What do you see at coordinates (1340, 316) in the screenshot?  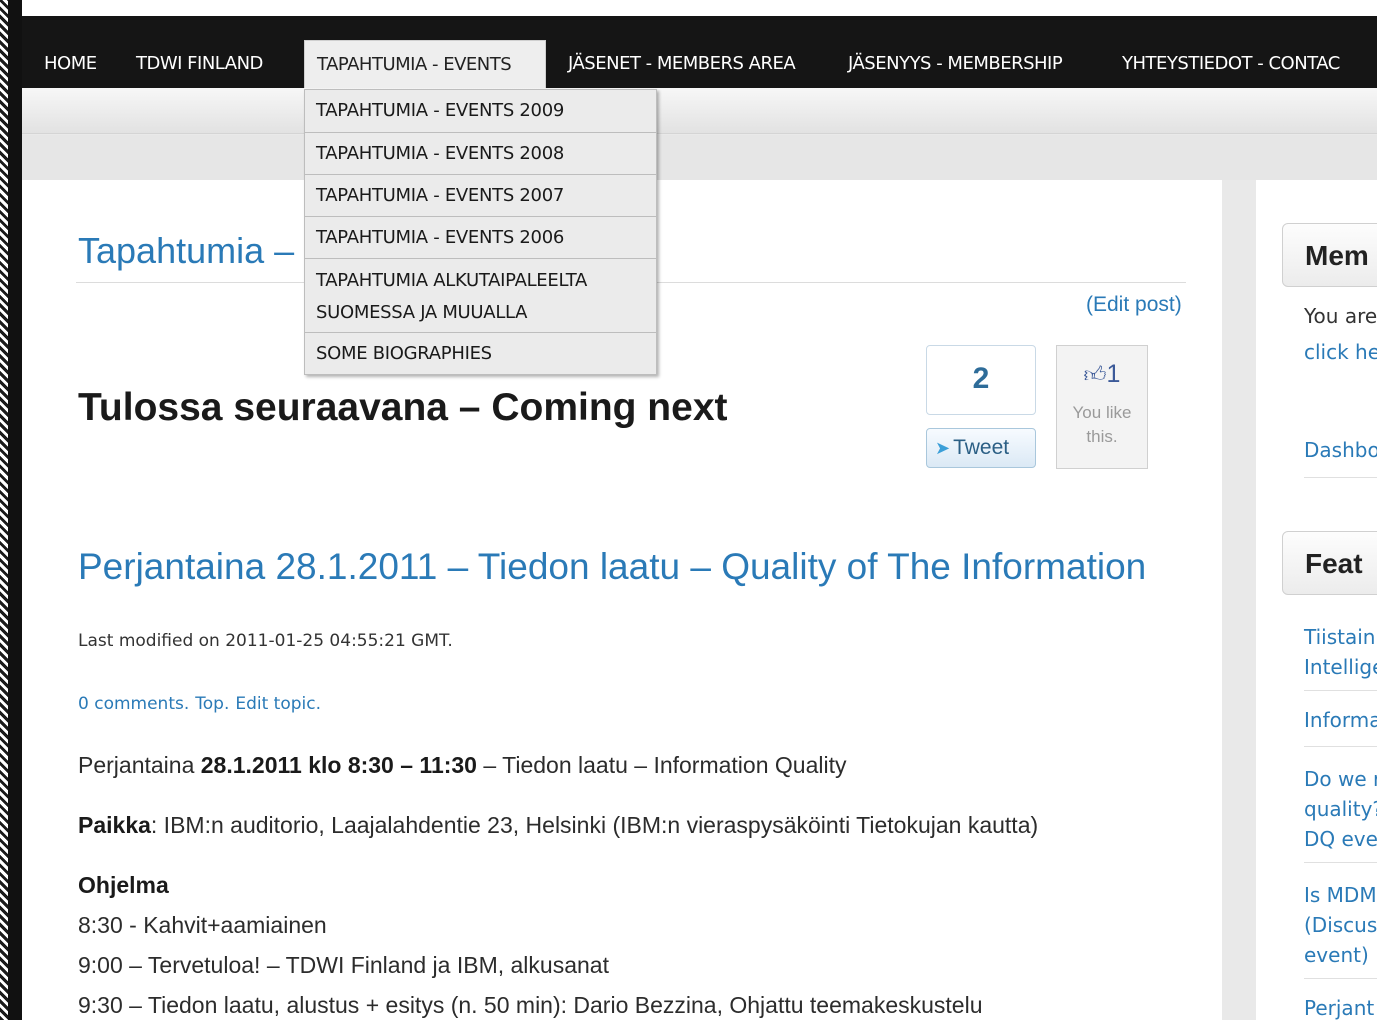 I see `members-text: You are` at bounding box center [1340, 316].